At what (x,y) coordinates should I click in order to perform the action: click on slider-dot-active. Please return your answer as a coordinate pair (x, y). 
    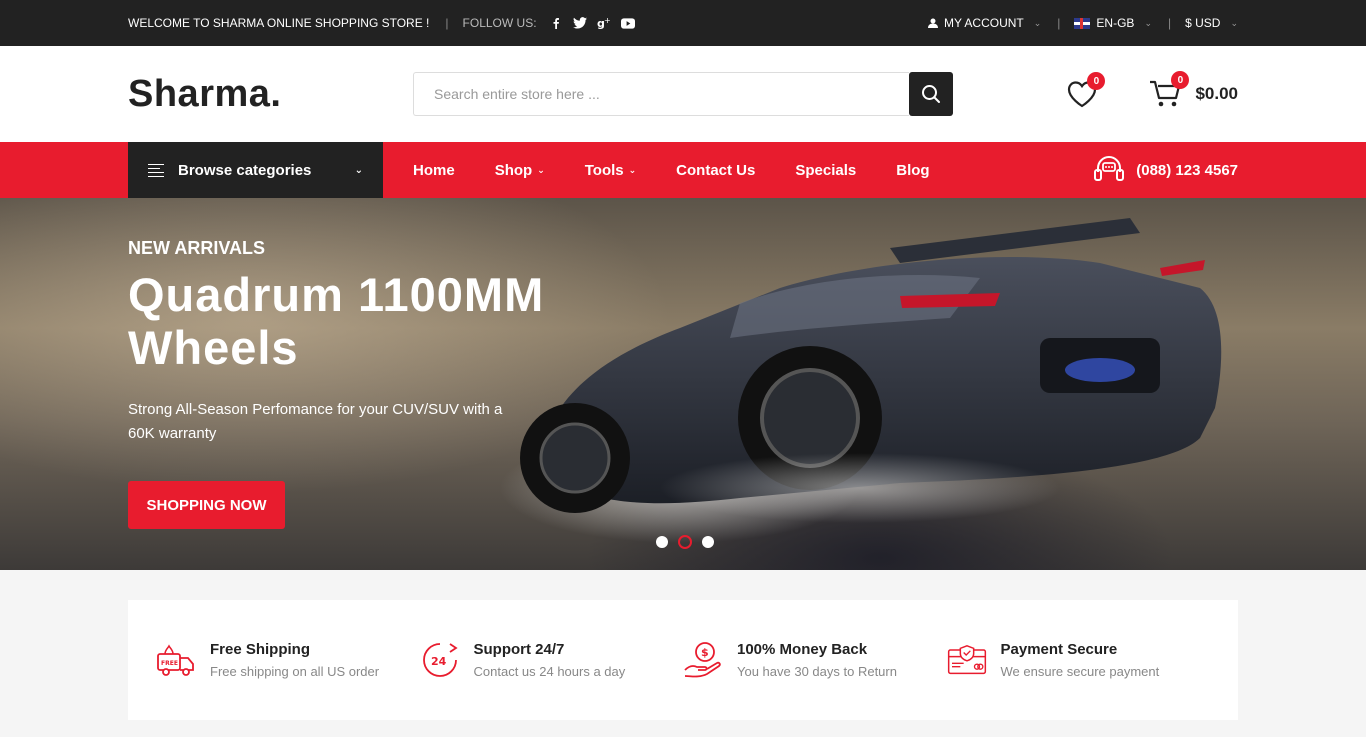
    Looking at the image, I should click on (685, 542).